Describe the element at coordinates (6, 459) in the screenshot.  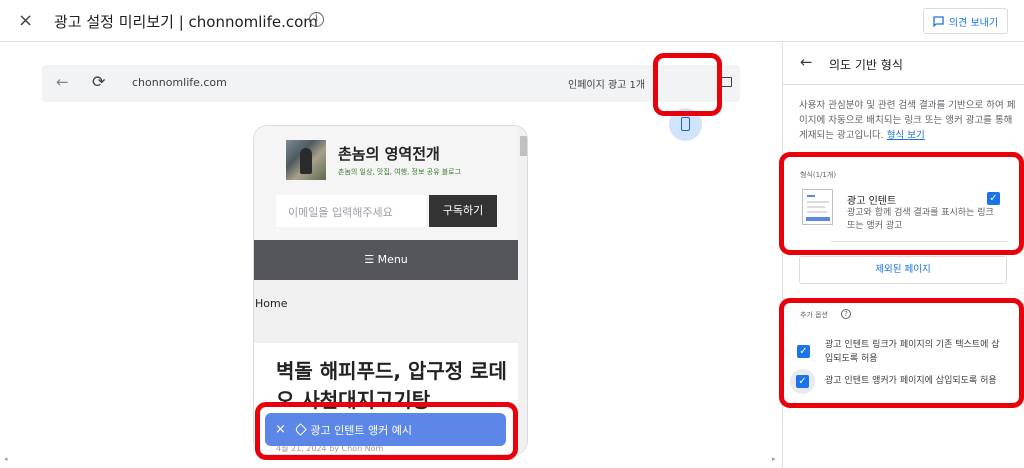
I see `scroll-left-icon: ◂` at that location.